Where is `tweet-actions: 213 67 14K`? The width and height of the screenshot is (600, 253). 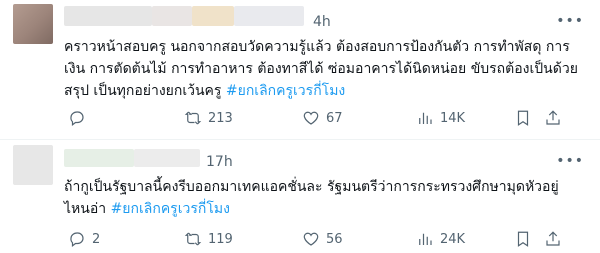 tweet-actions: 213 67 14K is located at coordinates (324, 118).